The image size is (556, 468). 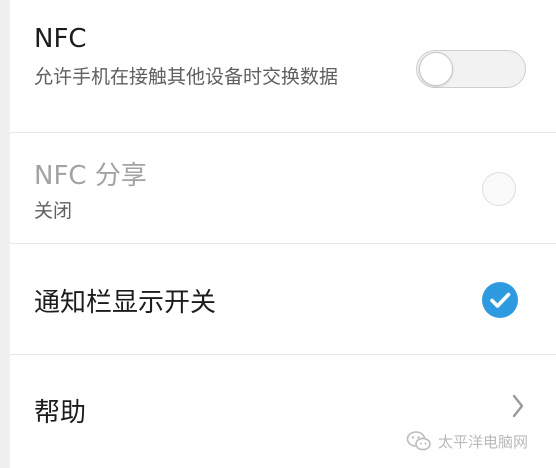 I want to click on nfc-share-status: 关闭, so click(x=53, y=211).